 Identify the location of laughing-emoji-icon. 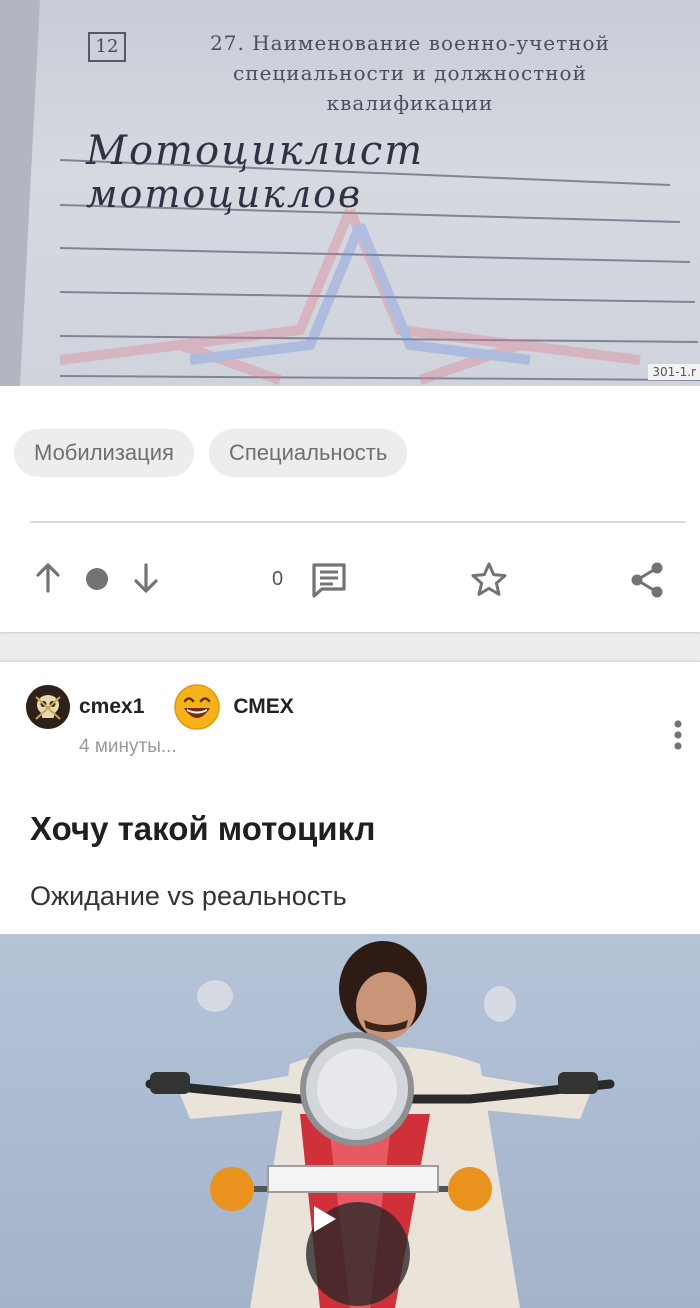
(197, 707).